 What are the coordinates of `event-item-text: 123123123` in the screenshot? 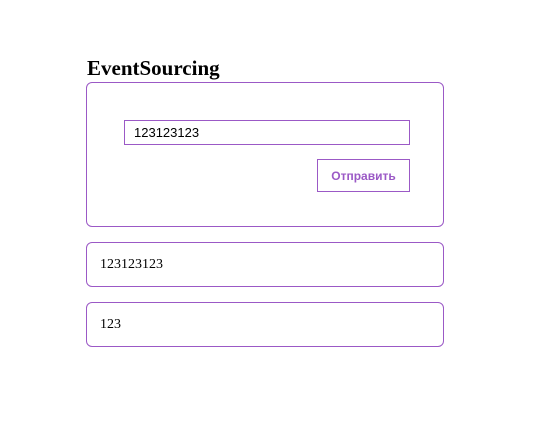 It's located at (131, 264).